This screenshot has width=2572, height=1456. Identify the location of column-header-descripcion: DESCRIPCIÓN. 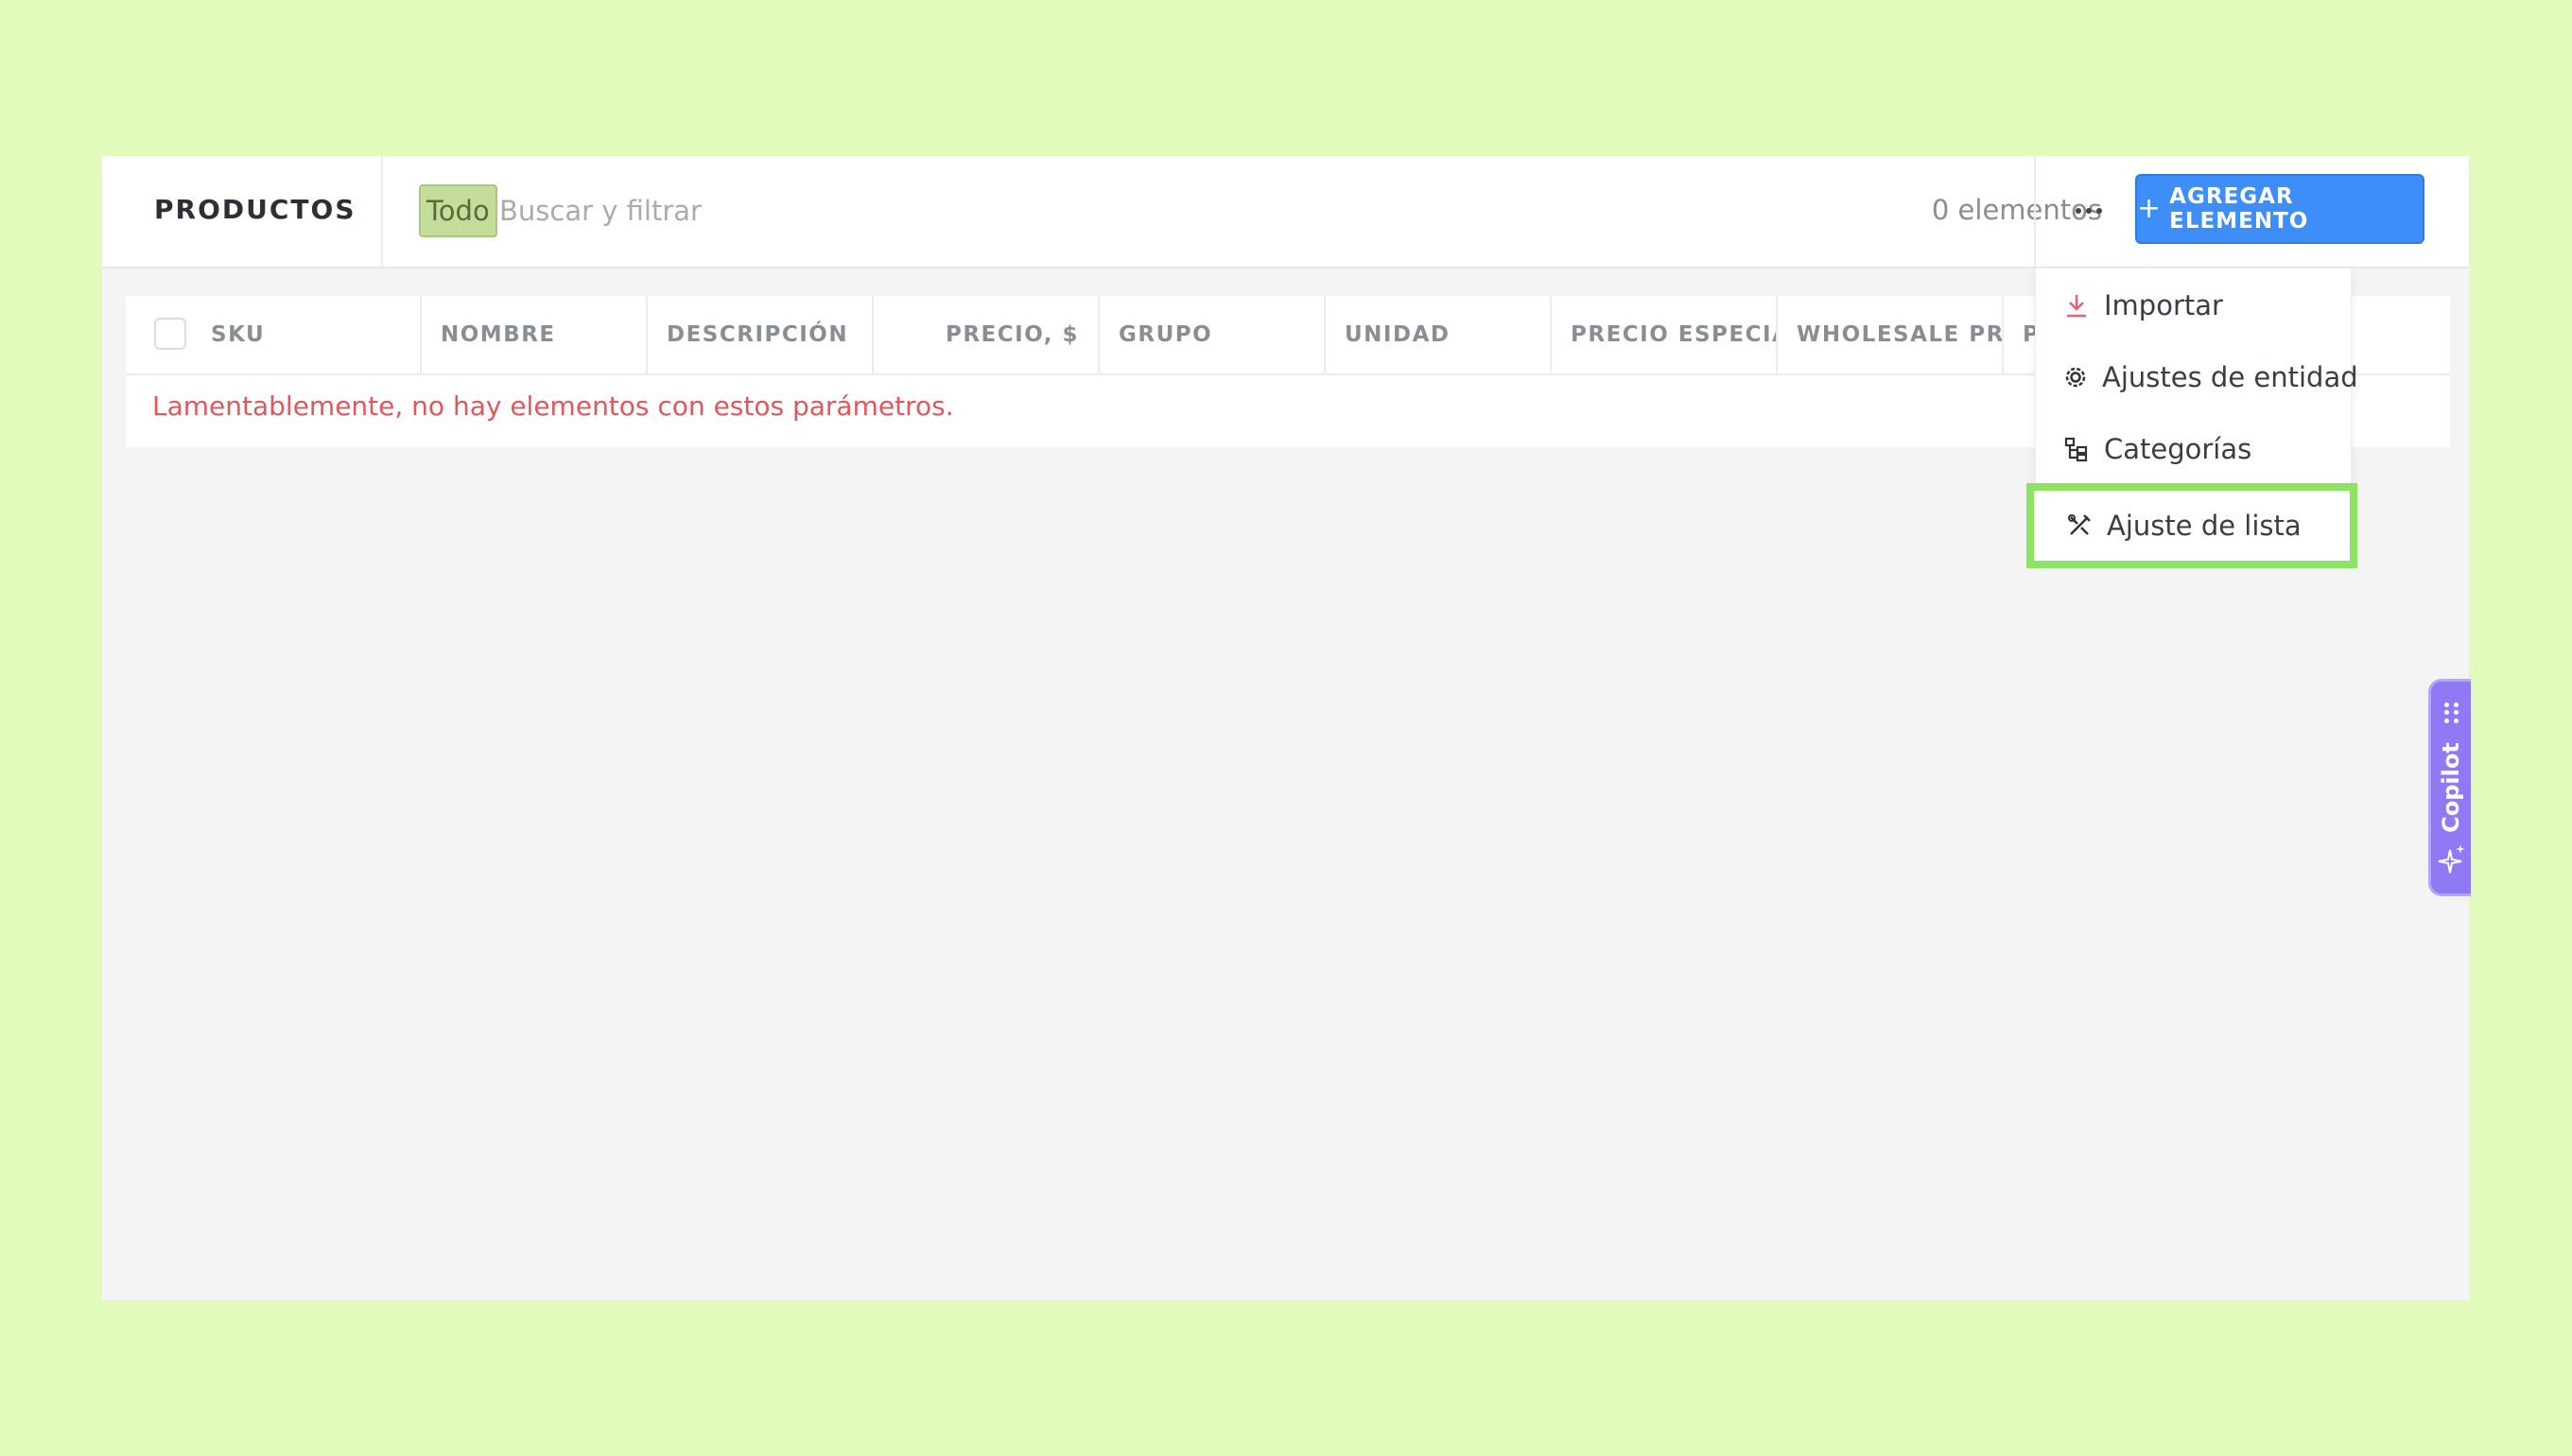
(759, 334).